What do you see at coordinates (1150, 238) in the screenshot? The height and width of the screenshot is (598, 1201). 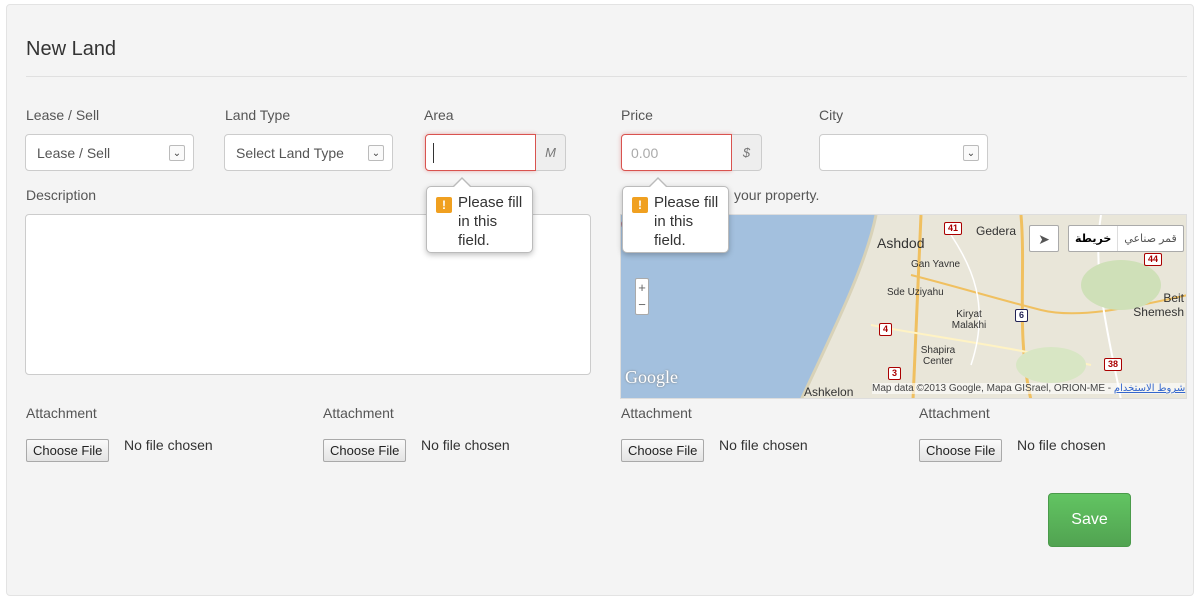 I see `map-type-satellite-button: قمر صناعي` at bounding box center [1150, 238].